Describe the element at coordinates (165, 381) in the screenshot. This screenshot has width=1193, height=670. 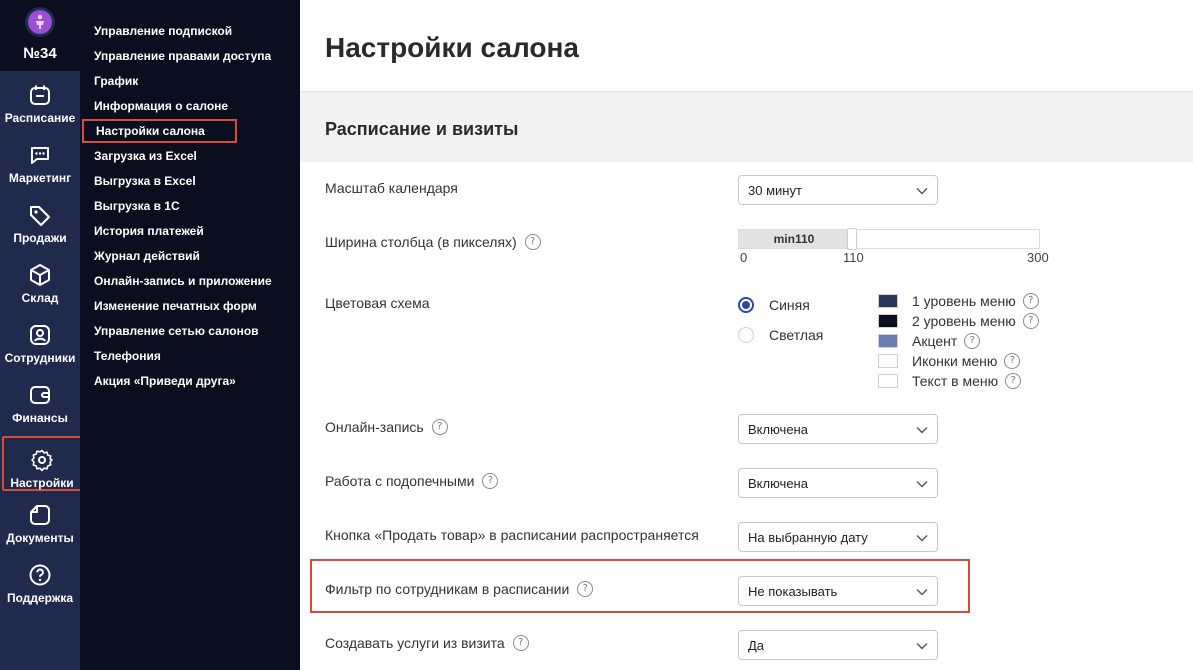
I see `submenu-item-referral: Акция «Приведи друга»` at that location.